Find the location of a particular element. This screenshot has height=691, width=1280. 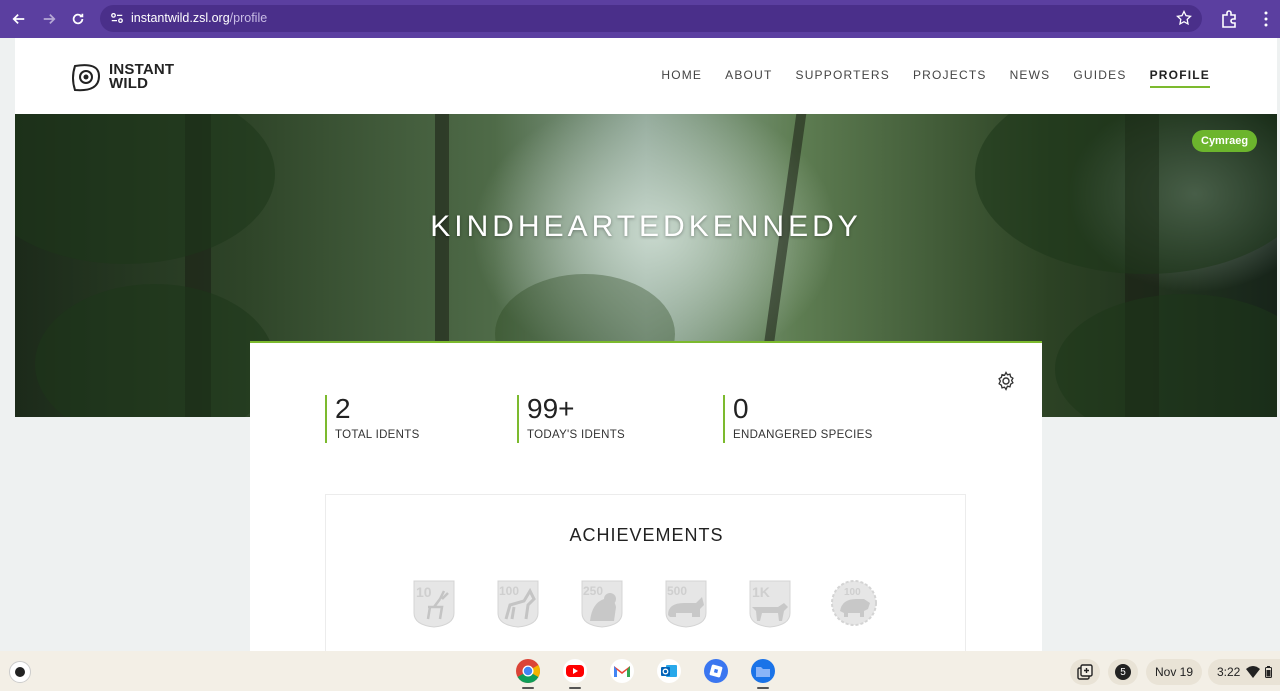

stat-total-idents: 2 TOTAL IDENTS is located at coordinates (372, 419).